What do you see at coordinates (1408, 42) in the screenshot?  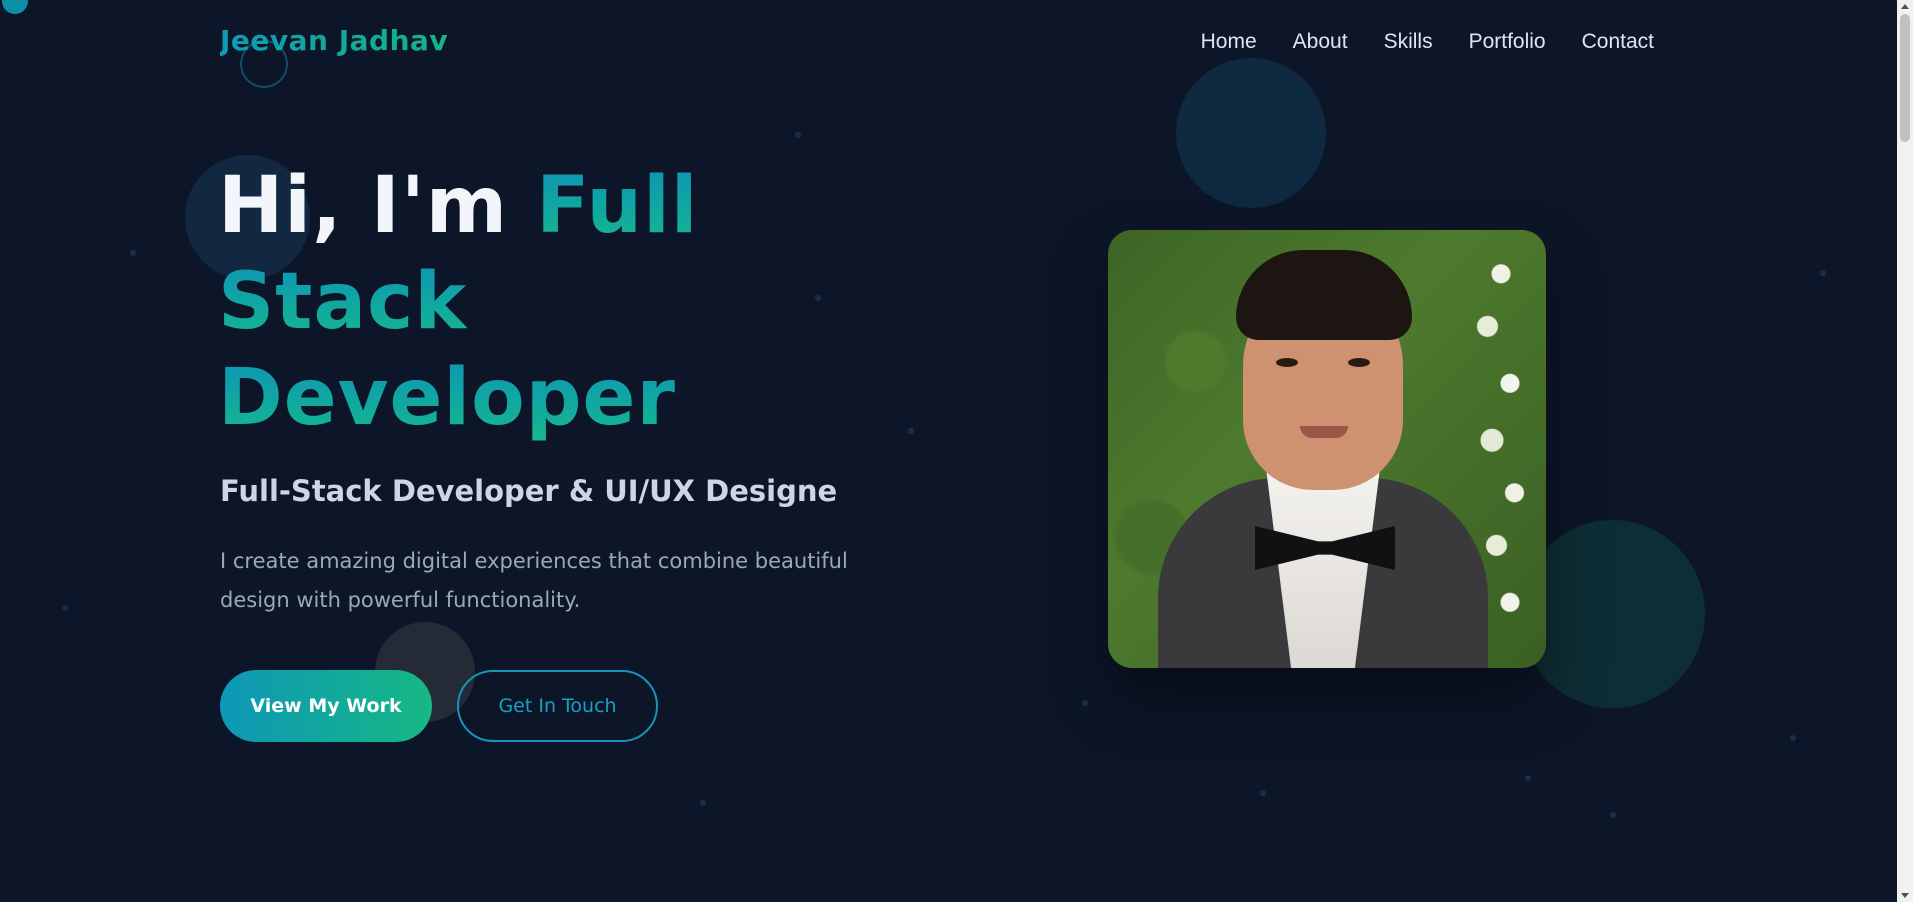 I see `nav-link-skills: Skills` at bounding box center [1408, 42].